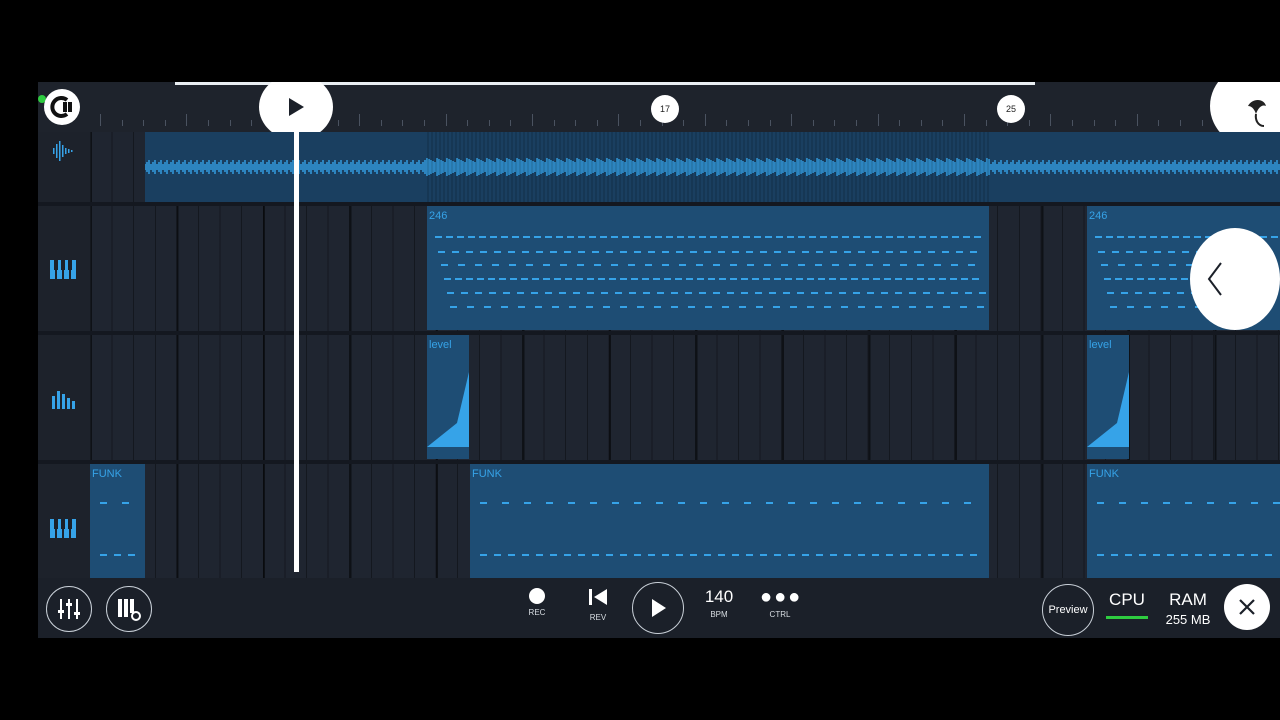  I want to click on ctrl-menu-button: ●●● CTRL, so click(780, 603).